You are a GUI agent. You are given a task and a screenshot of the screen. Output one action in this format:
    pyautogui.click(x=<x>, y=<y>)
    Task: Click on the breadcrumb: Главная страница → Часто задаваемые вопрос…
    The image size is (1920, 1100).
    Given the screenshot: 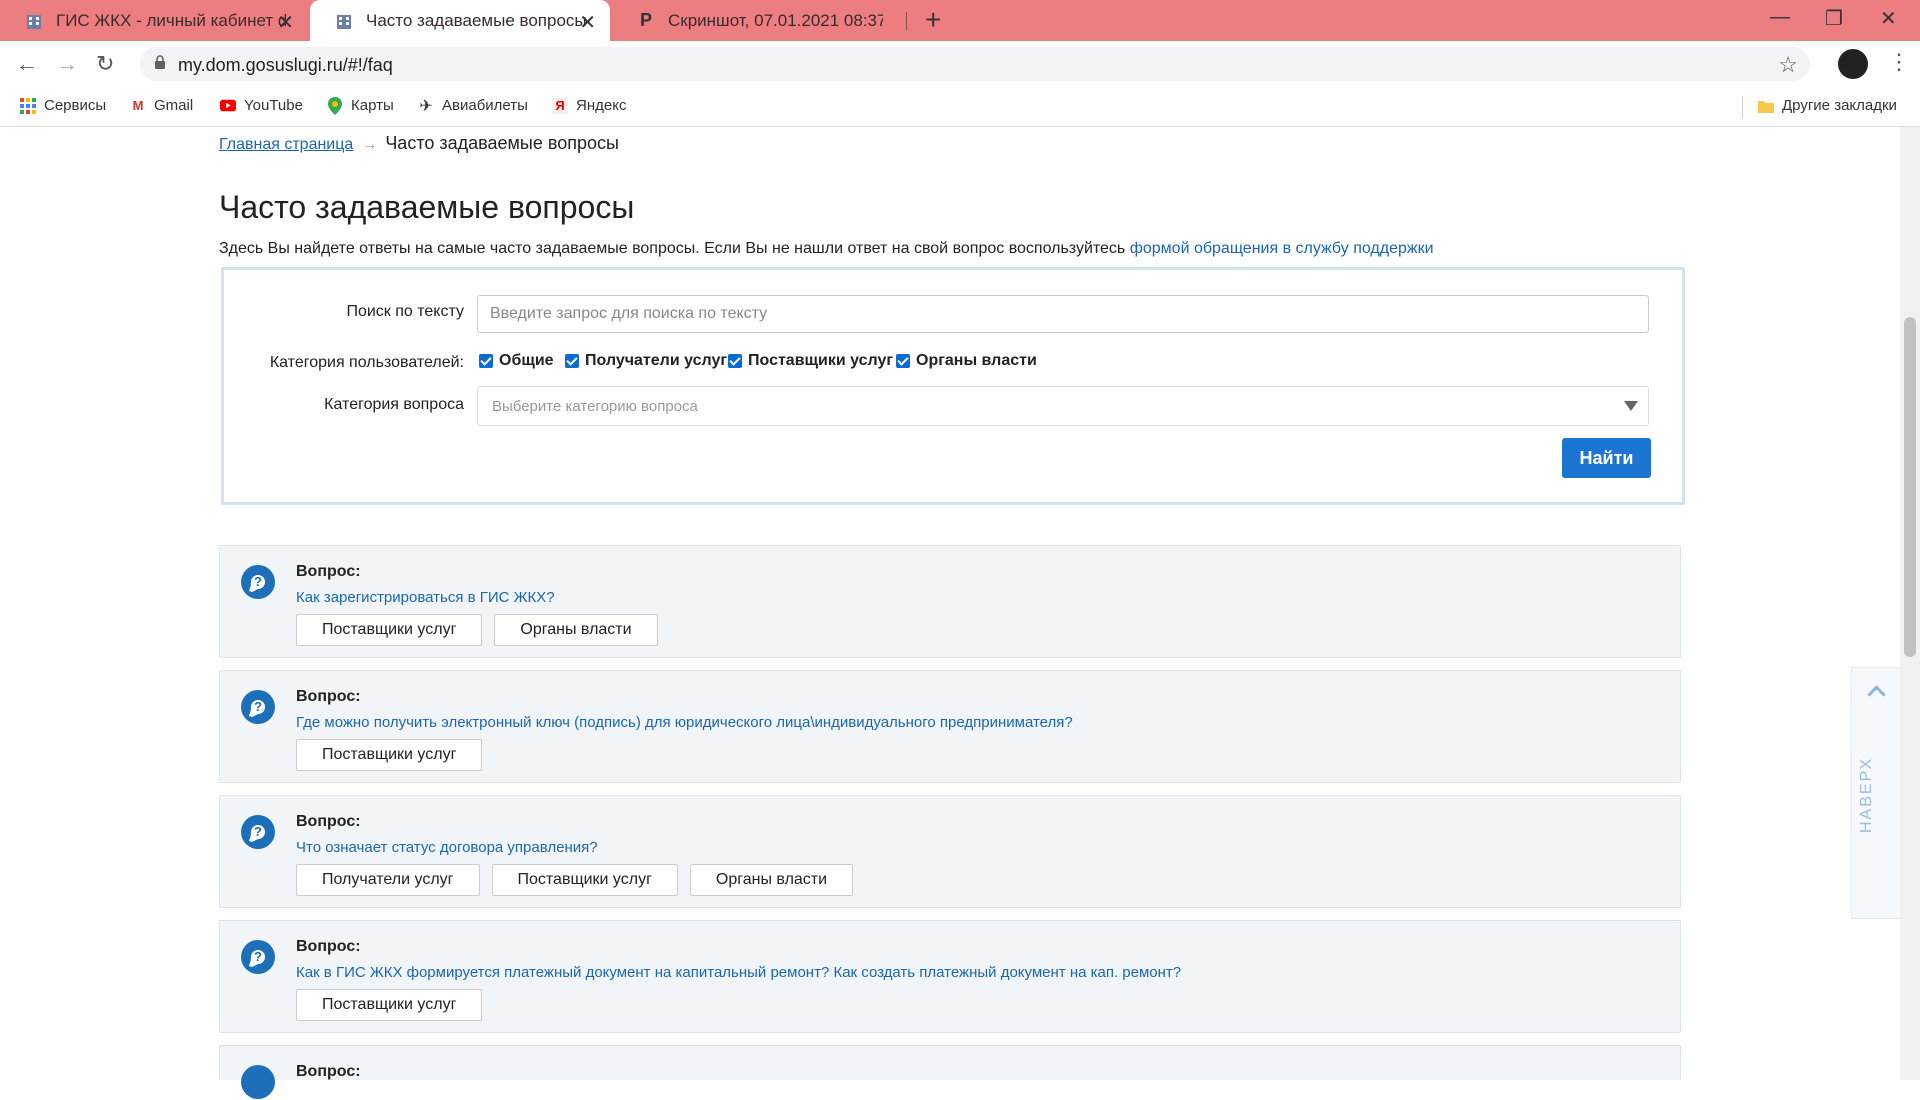 What is the action you would take?
    pyautogui.click(x=419, y=143)
    